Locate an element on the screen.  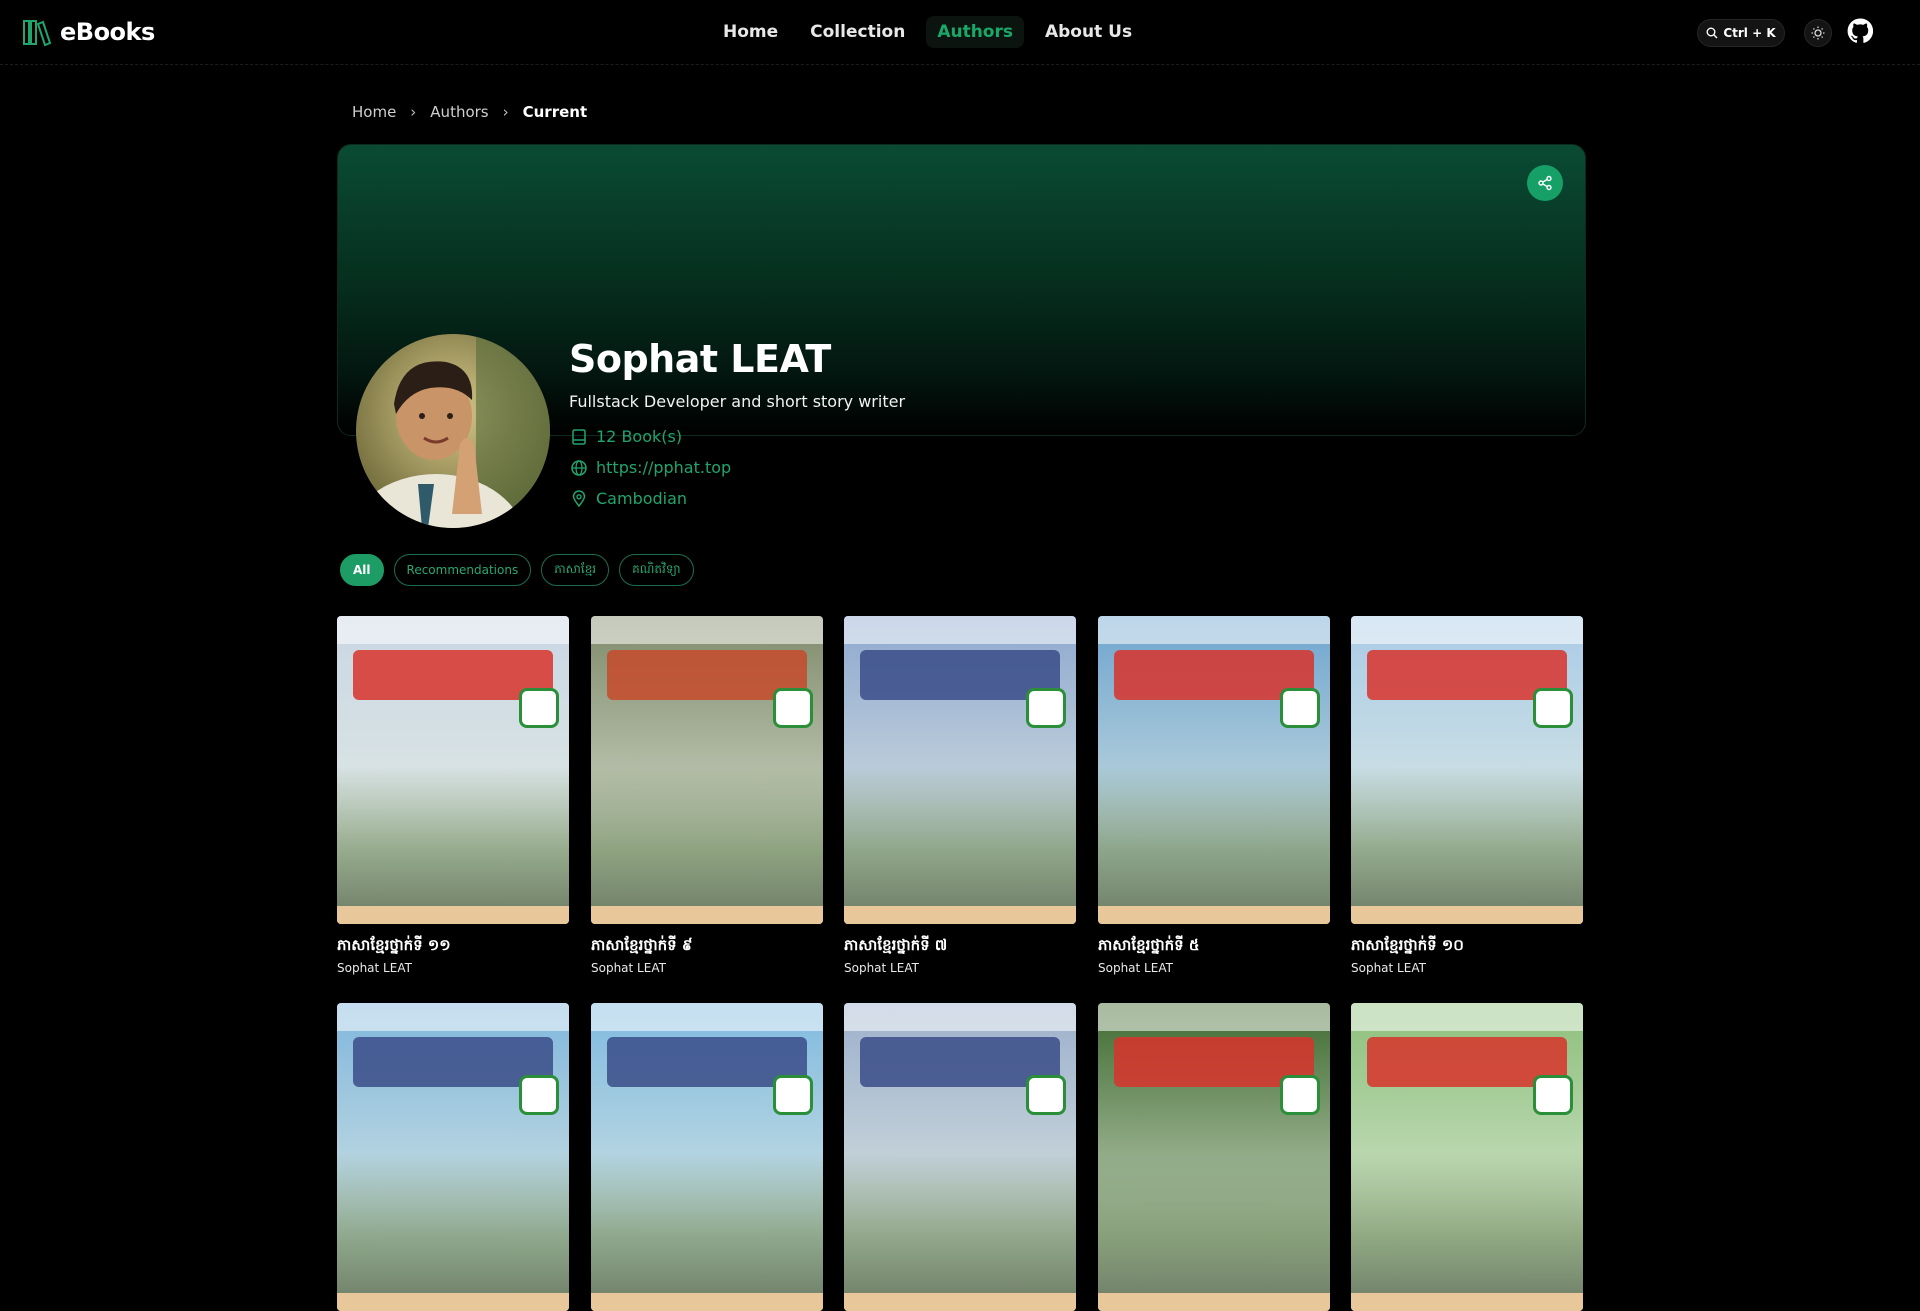
author-avatar is located at coordinates (453, 431).